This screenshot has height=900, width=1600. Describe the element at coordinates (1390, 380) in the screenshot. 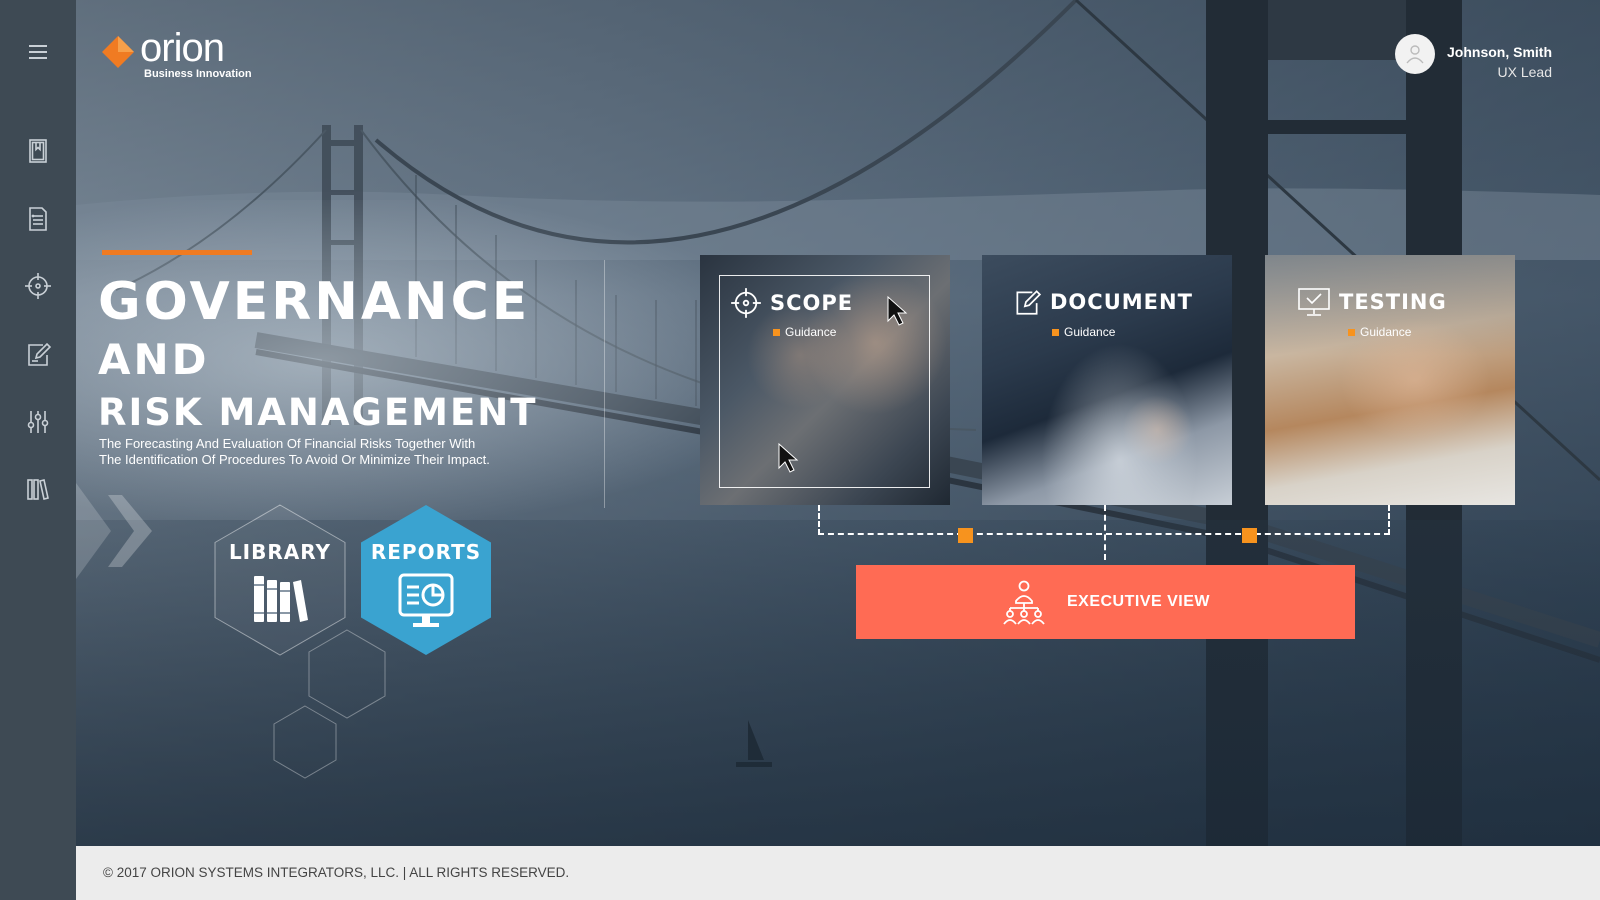

I see `testing-card: TESTING Guidance` at that location.